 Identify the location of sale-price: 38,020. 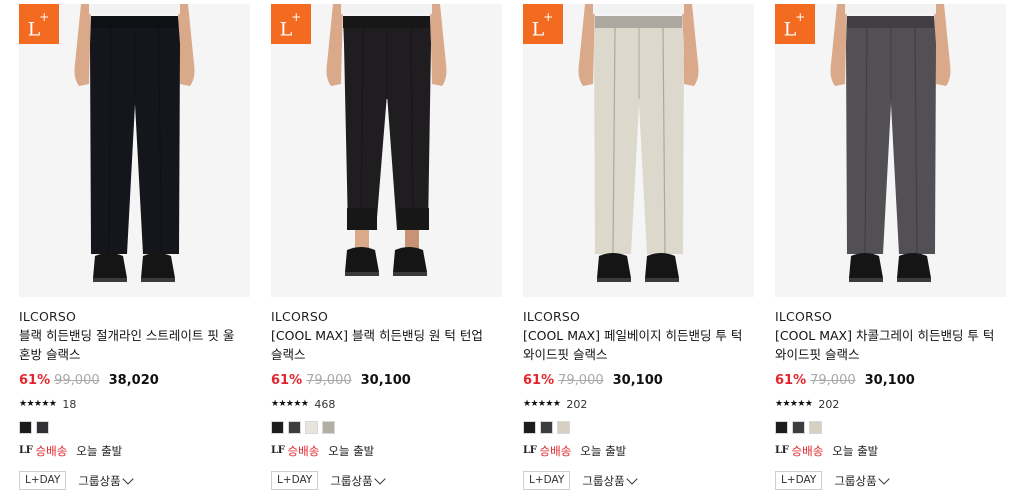
(133, 380).